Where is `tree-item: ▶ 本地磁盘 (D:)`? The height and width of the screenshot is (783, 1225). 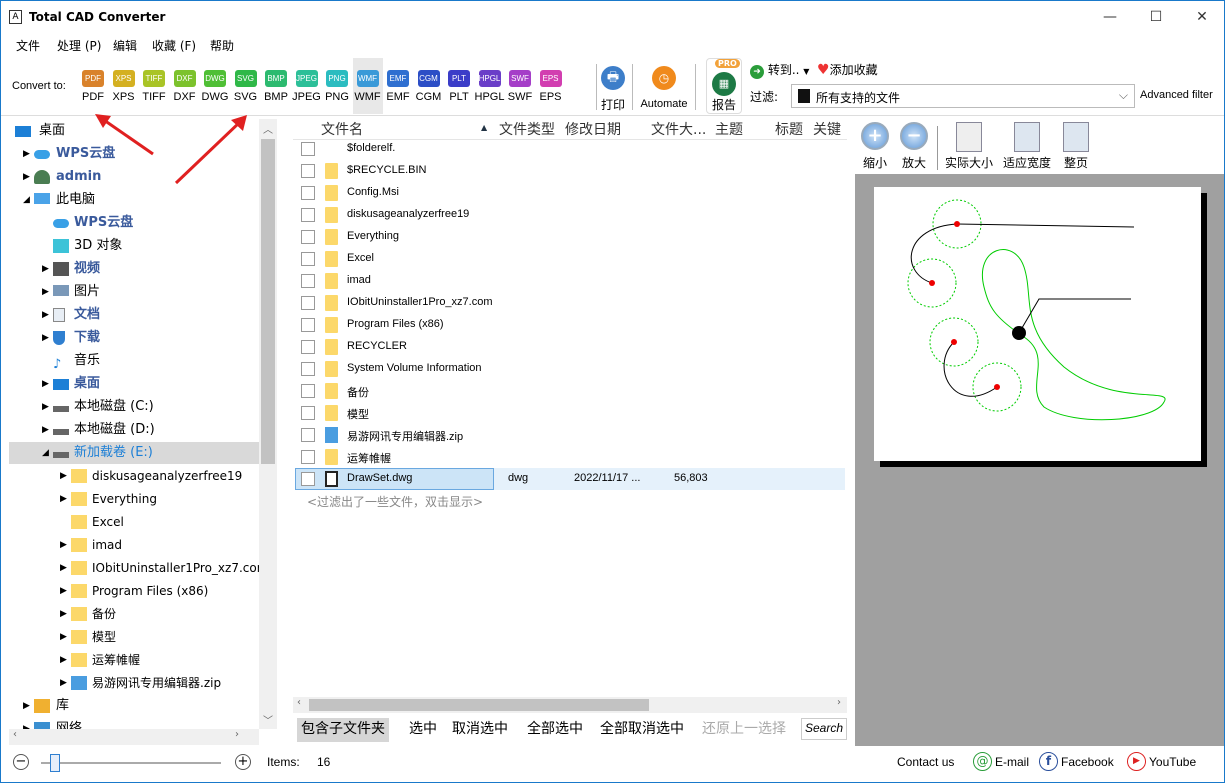
tree-item: ▶ 本地磁盘 (D:) is located at coordinates (134, 430).